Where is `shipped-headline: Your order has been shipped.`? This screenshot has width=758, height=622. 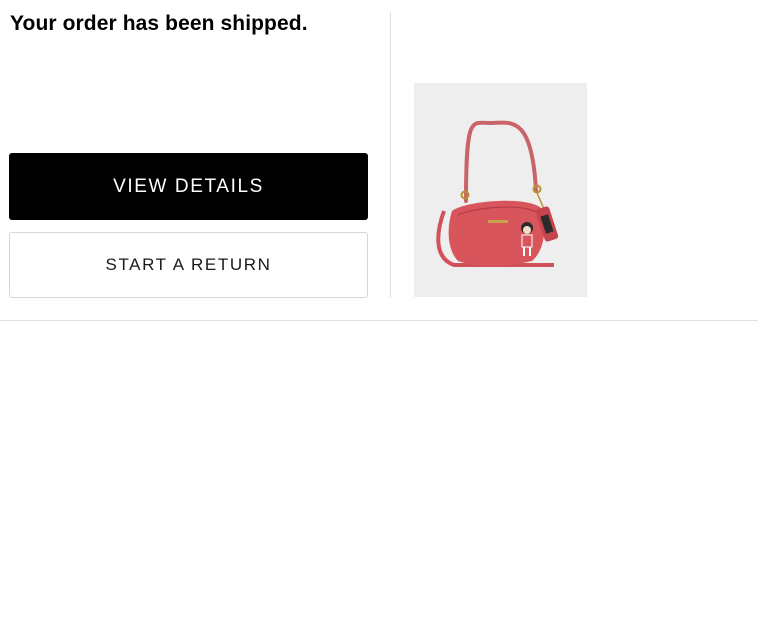 shipped-headline: Your order has been shipped. is located at coordinates (159, 23).